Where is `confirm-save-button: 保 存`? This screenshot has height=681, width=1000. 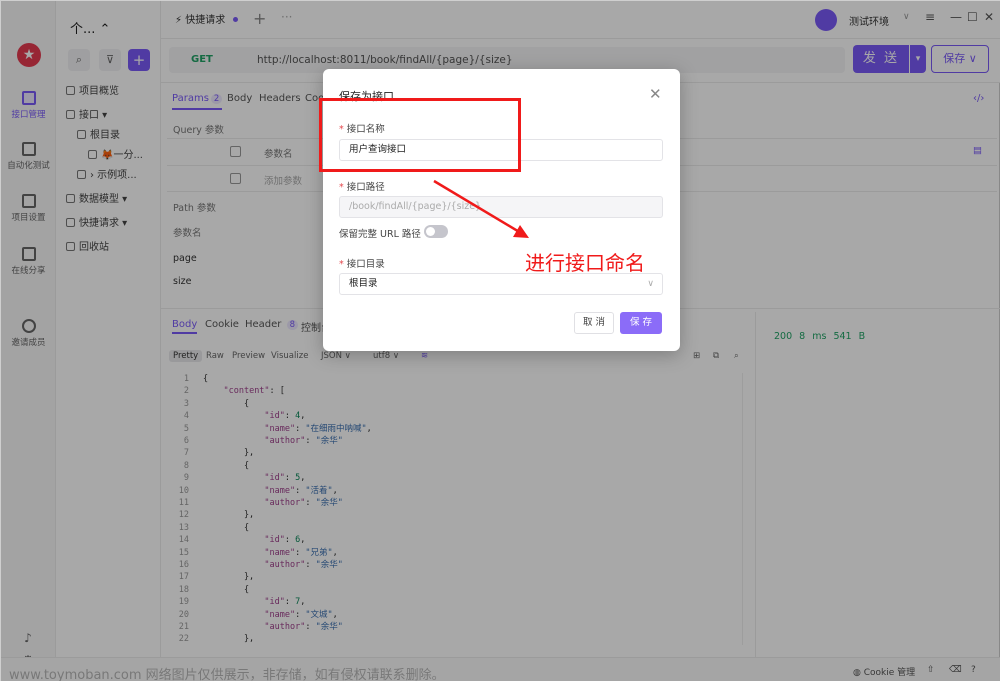 confirm-save-button: 保 存 is located at coordinates (641, 323).